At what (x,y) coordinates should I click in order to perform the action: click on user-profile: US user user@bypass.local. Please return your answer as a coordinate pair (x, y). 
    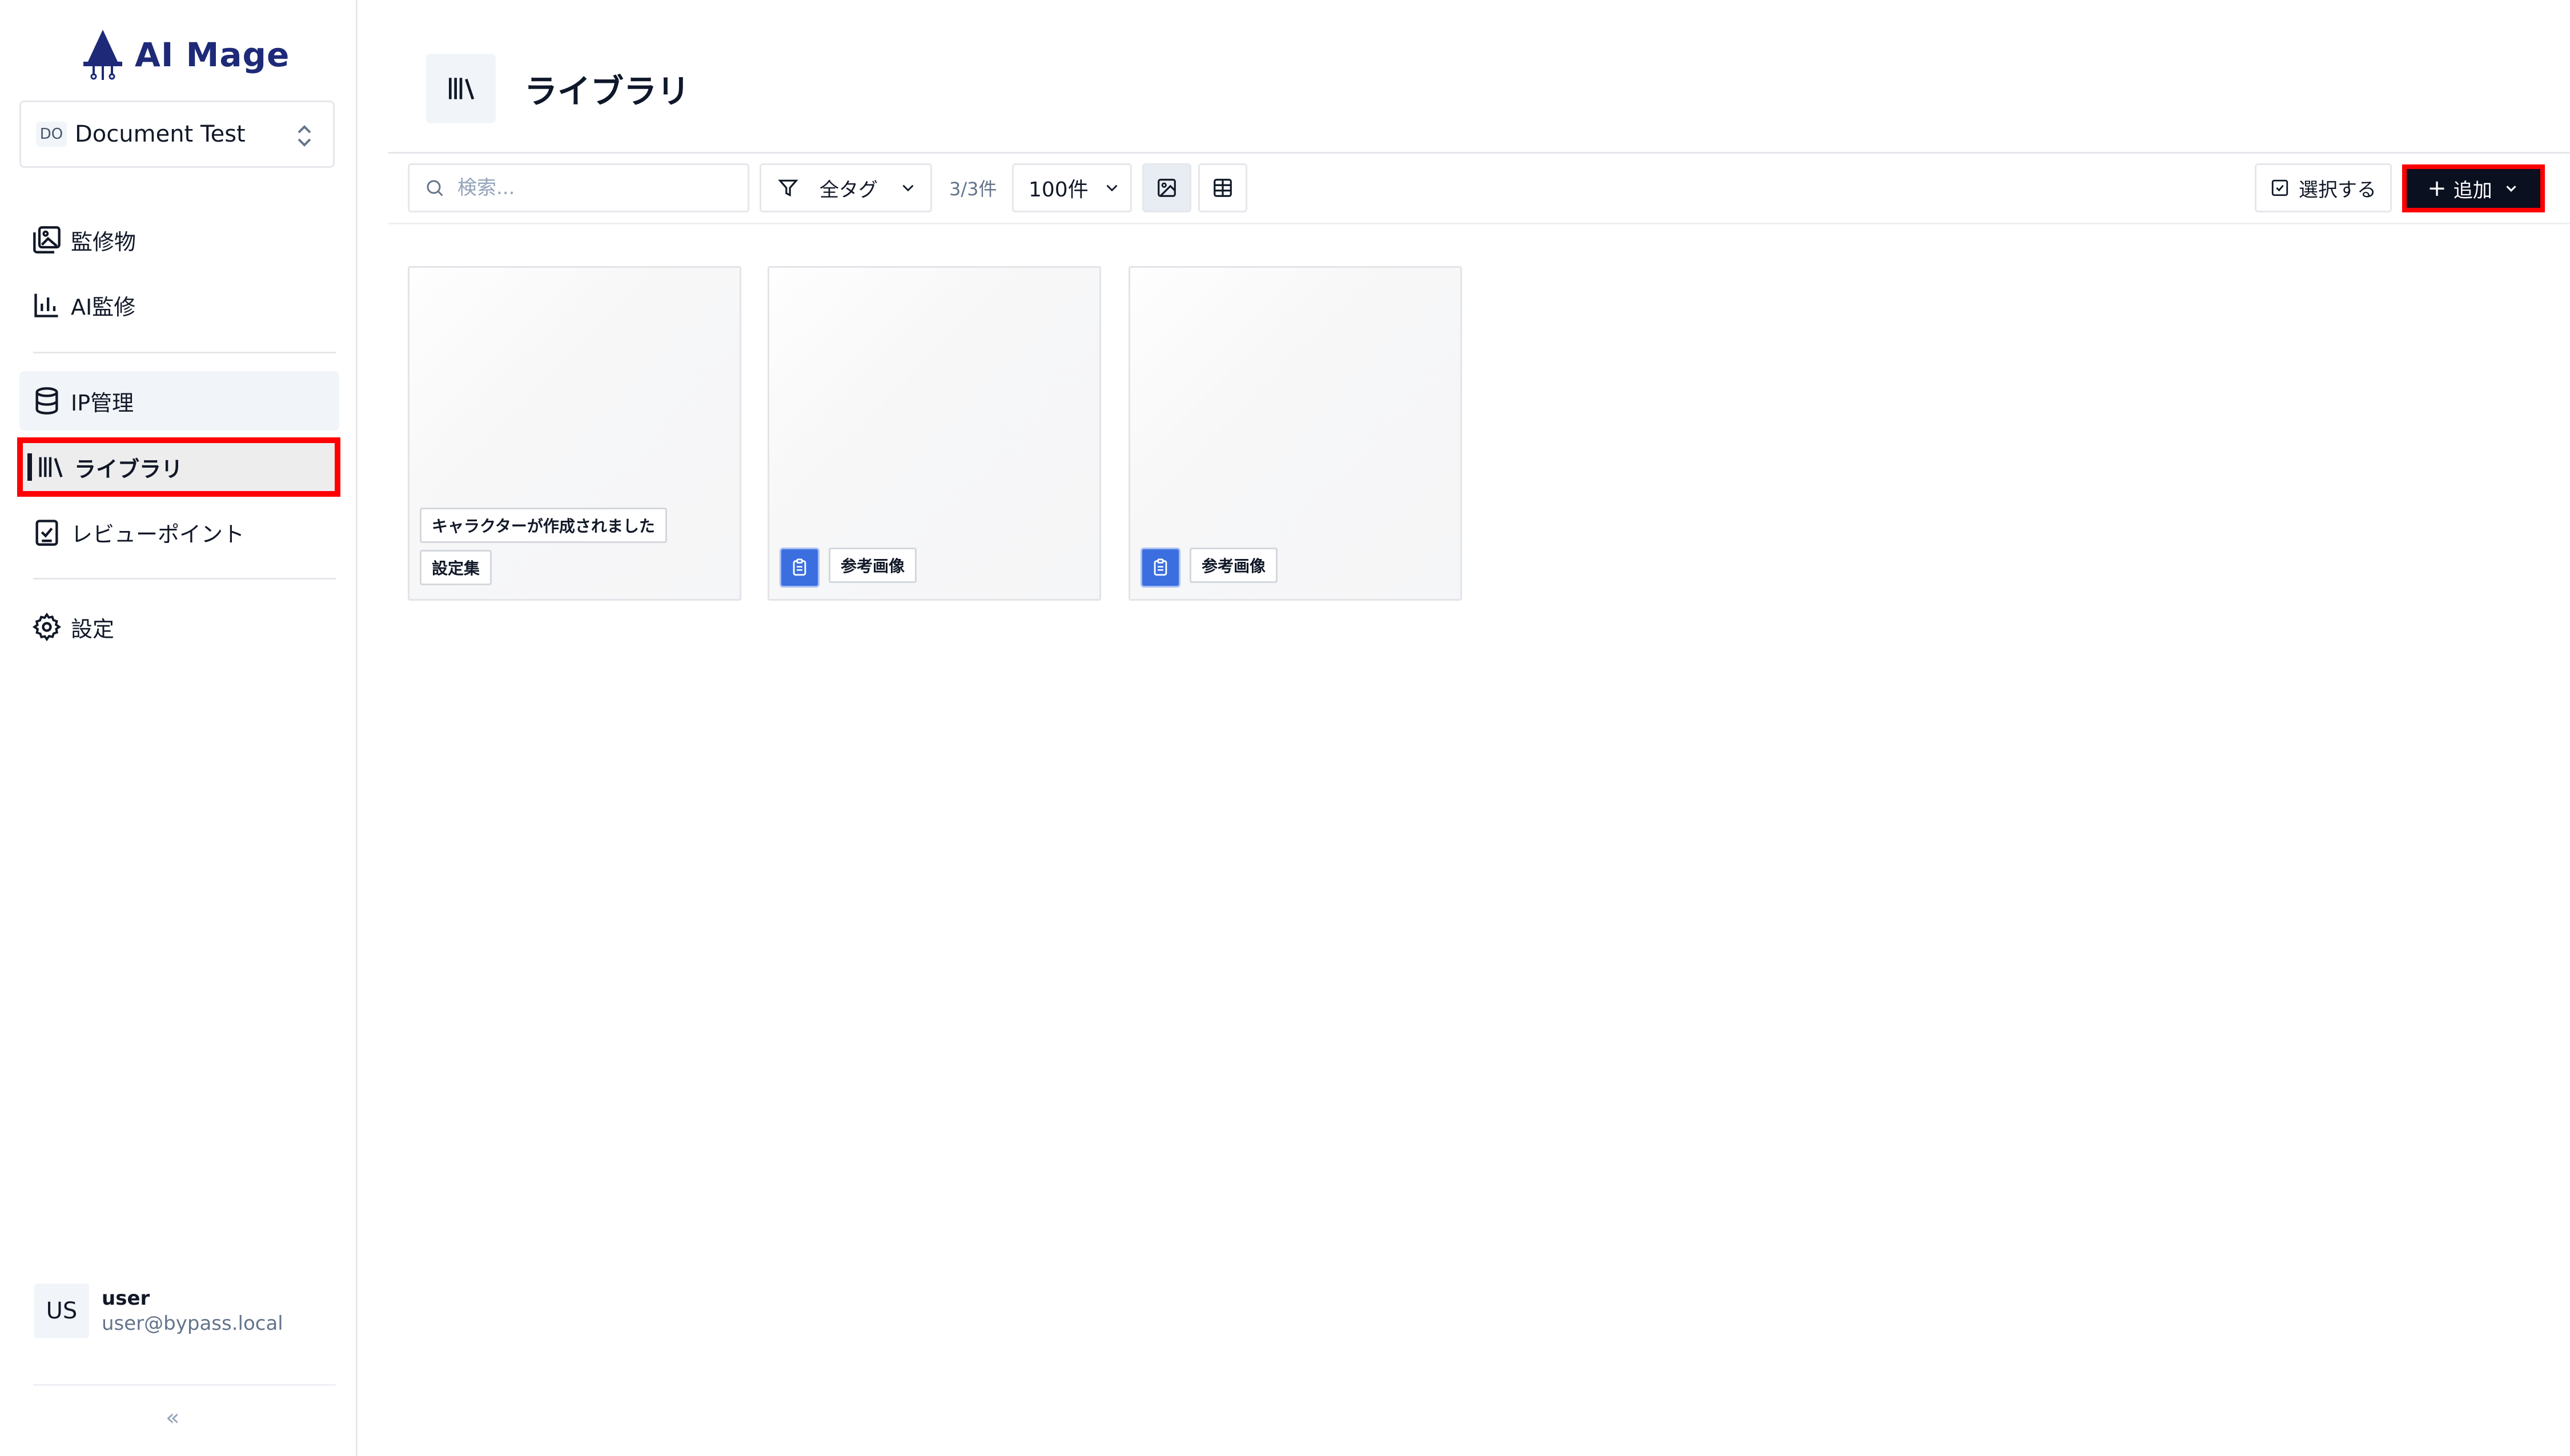
    Looking at the image, I should click on (159, 1311).